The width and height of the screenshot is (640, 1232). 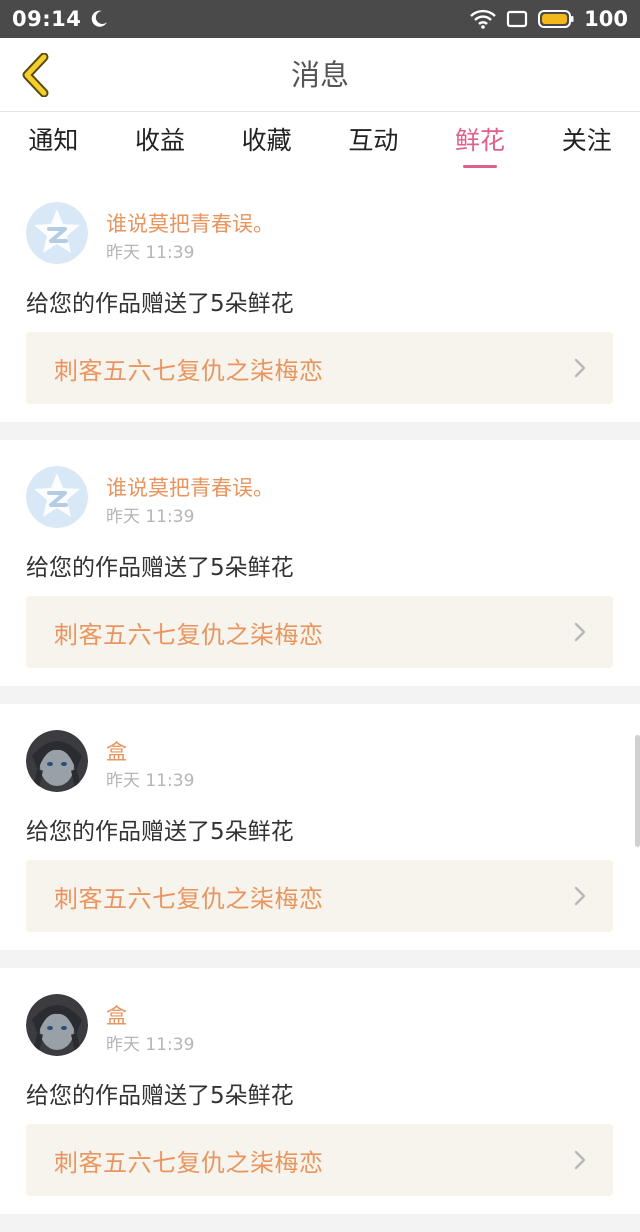 What do you see at coordinates (47, 19) in the screenshot?
I see `status-time: 09:14` at bounding box center [47, 19].